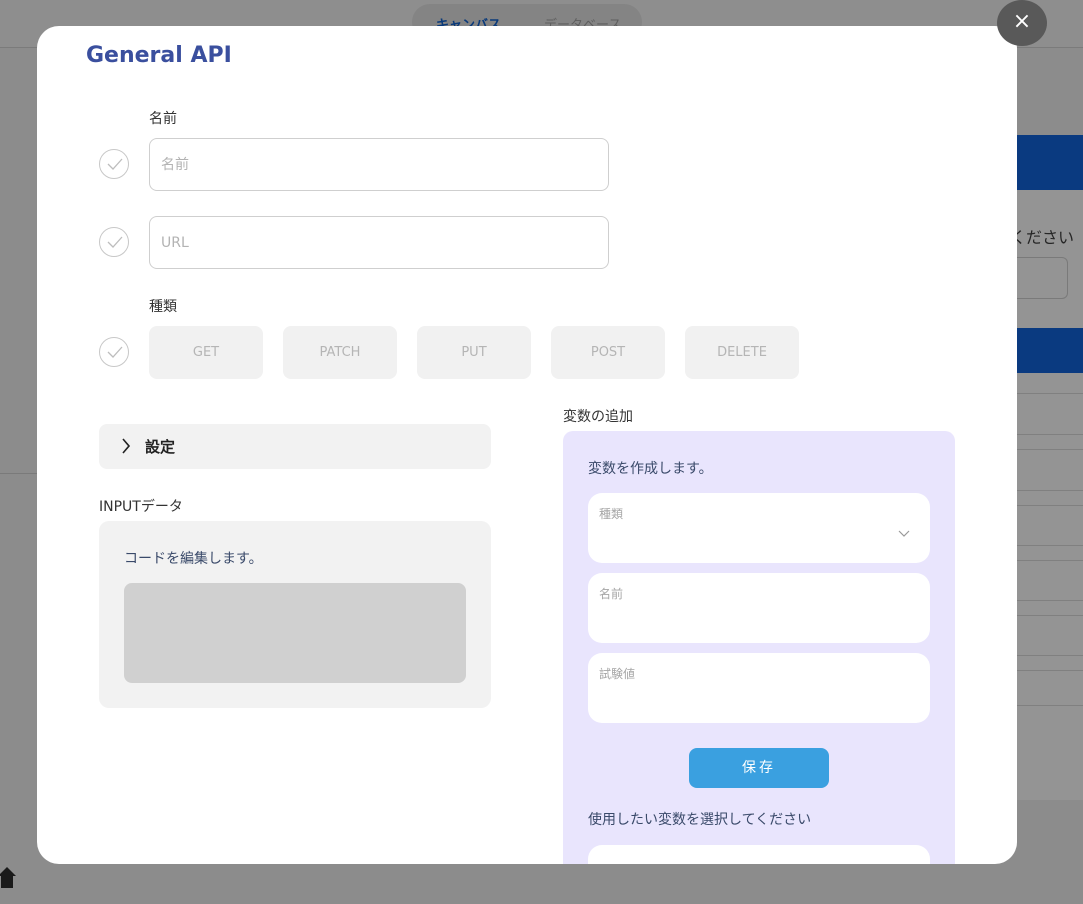  I want to click on input-data-hint: コードを編集します。, so click(193, 559).